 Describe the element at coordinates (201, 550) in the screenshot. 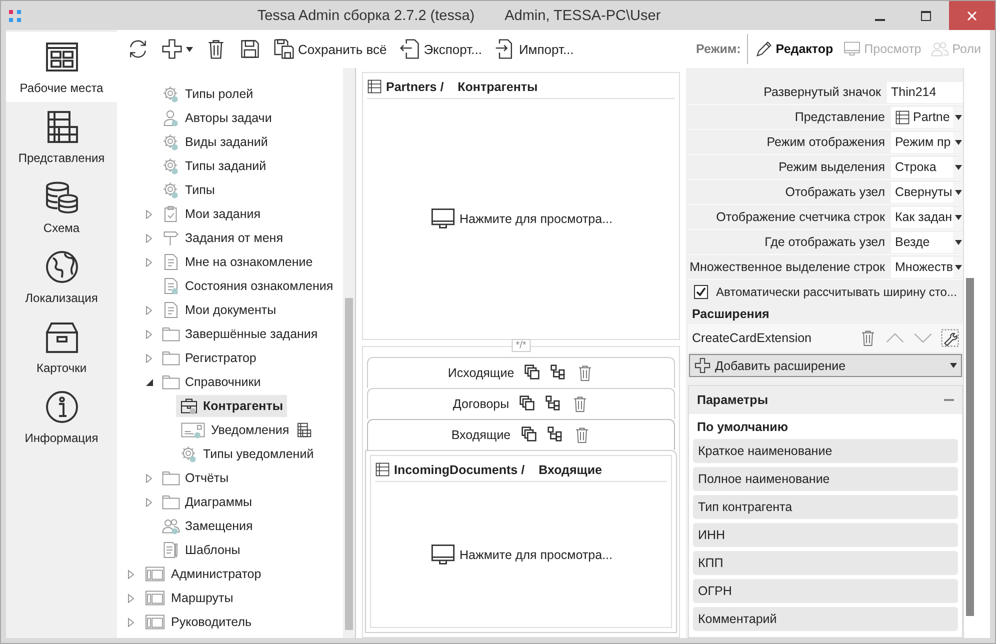

I see `tree-item: Шаблоны` at that location.